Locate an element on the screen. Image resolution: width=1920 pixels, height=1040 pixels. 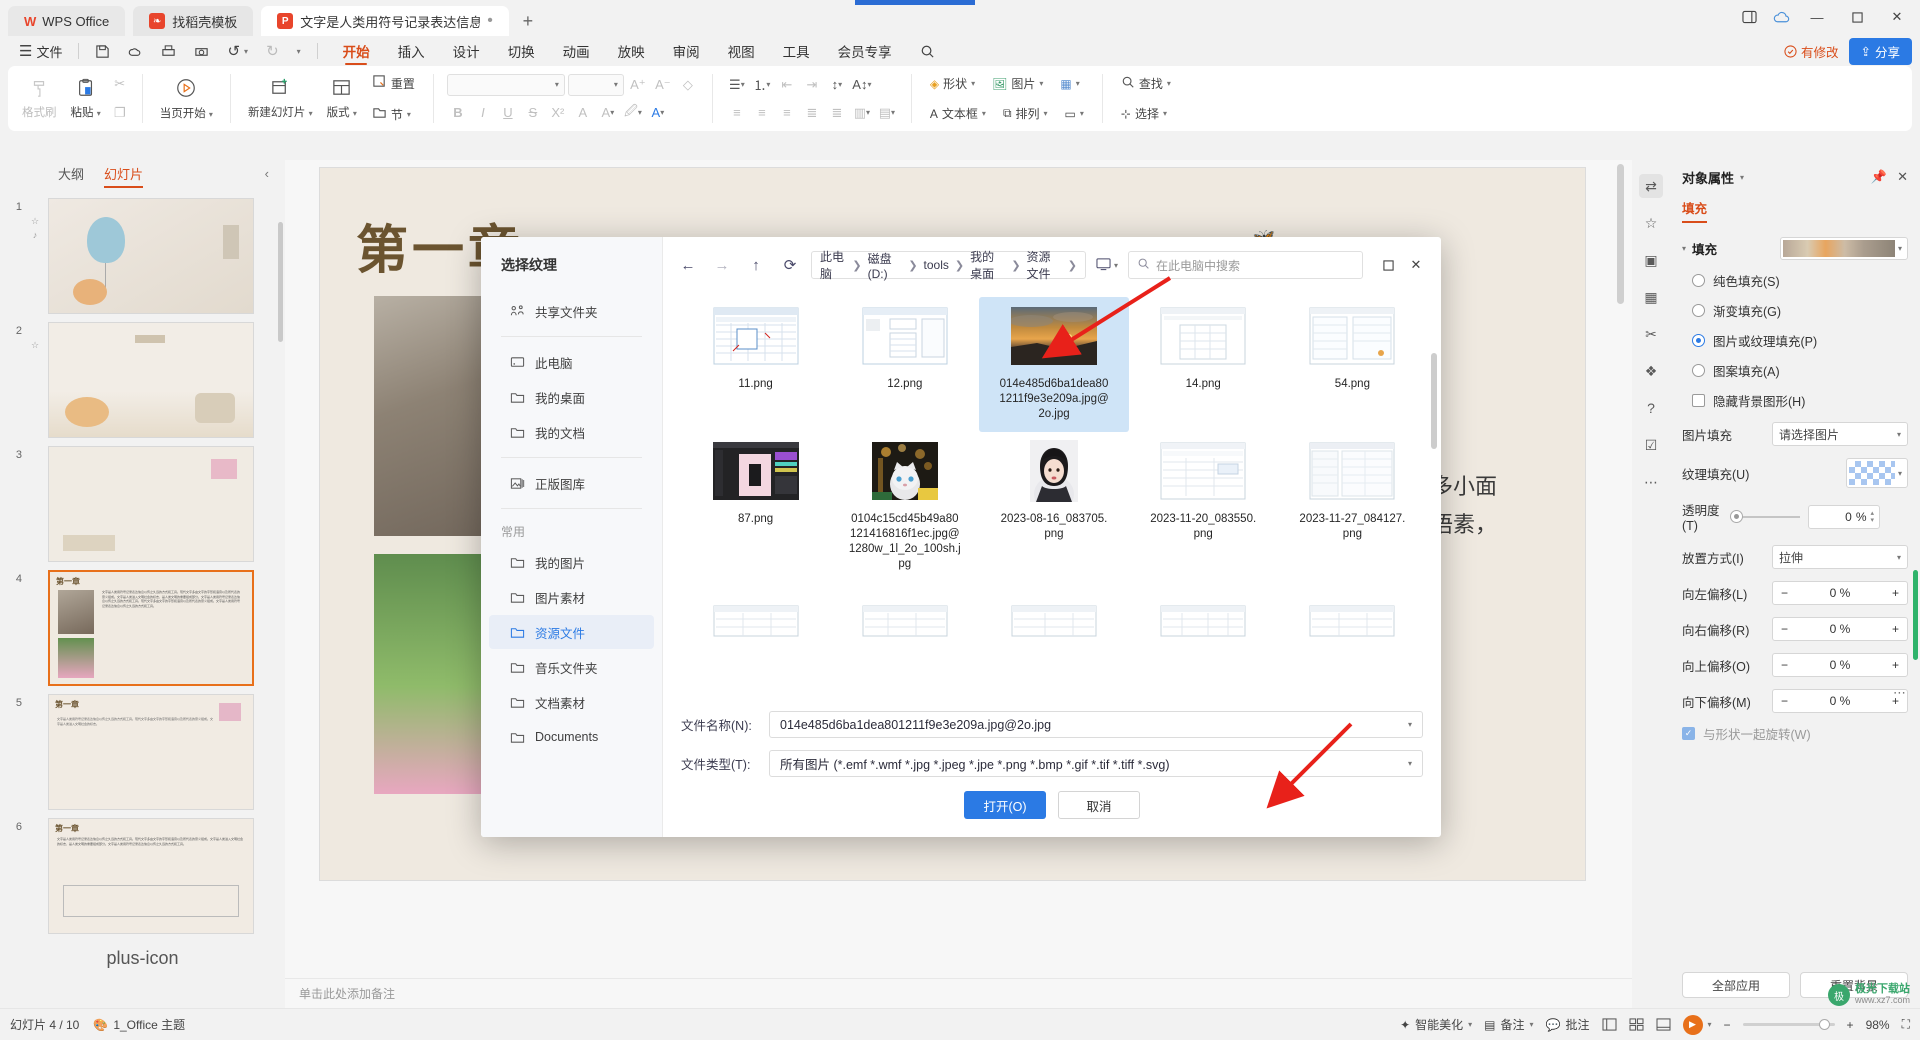
print-button is located at coordinates (168, 51).